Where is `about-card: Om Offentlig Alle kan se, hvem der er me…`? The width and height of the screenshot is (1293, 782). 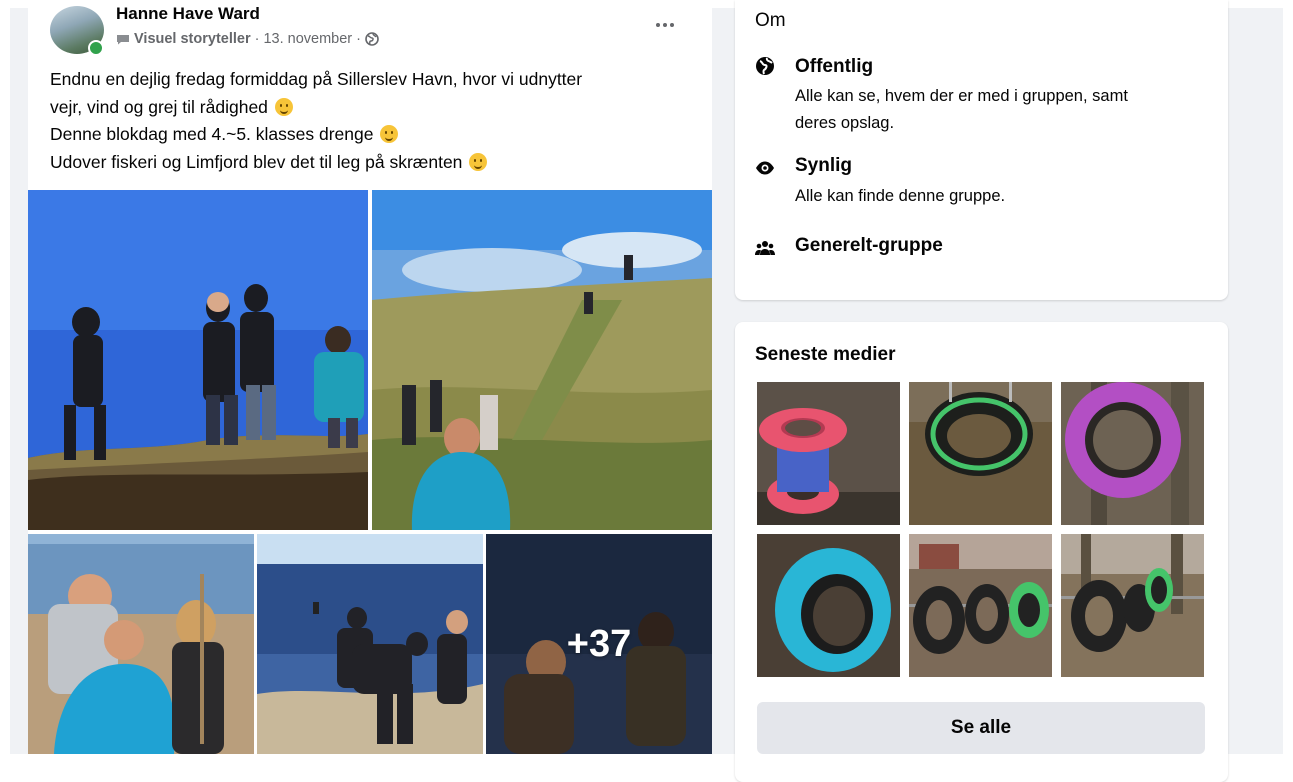 about-card: Om Offentlig Alle kan se, hvem der er me… is located at coordinates (981, 150).